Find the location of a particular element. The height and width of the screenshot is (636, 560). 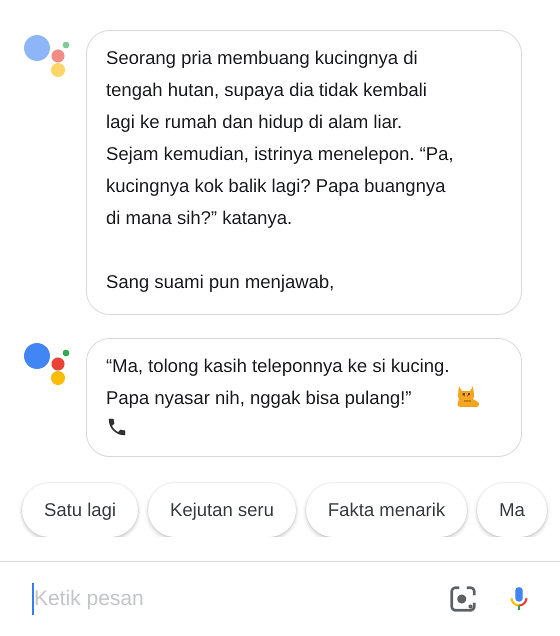

suggestion-chip: Kejutan seru is located at coordinates (222, 510).